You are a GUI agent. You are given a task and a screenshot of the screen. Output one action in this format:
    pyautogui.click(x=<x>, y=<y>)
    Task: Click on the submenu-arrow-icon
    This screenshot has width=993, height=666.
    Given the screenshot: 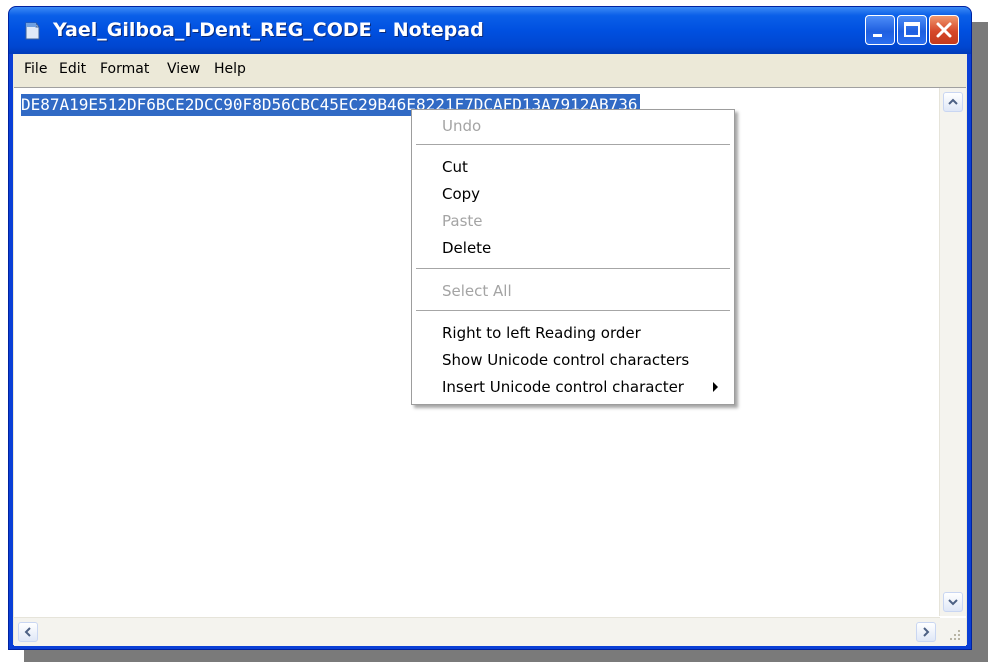 What is the action you would take?
    pyautogui.click(x=715, y=387)
    